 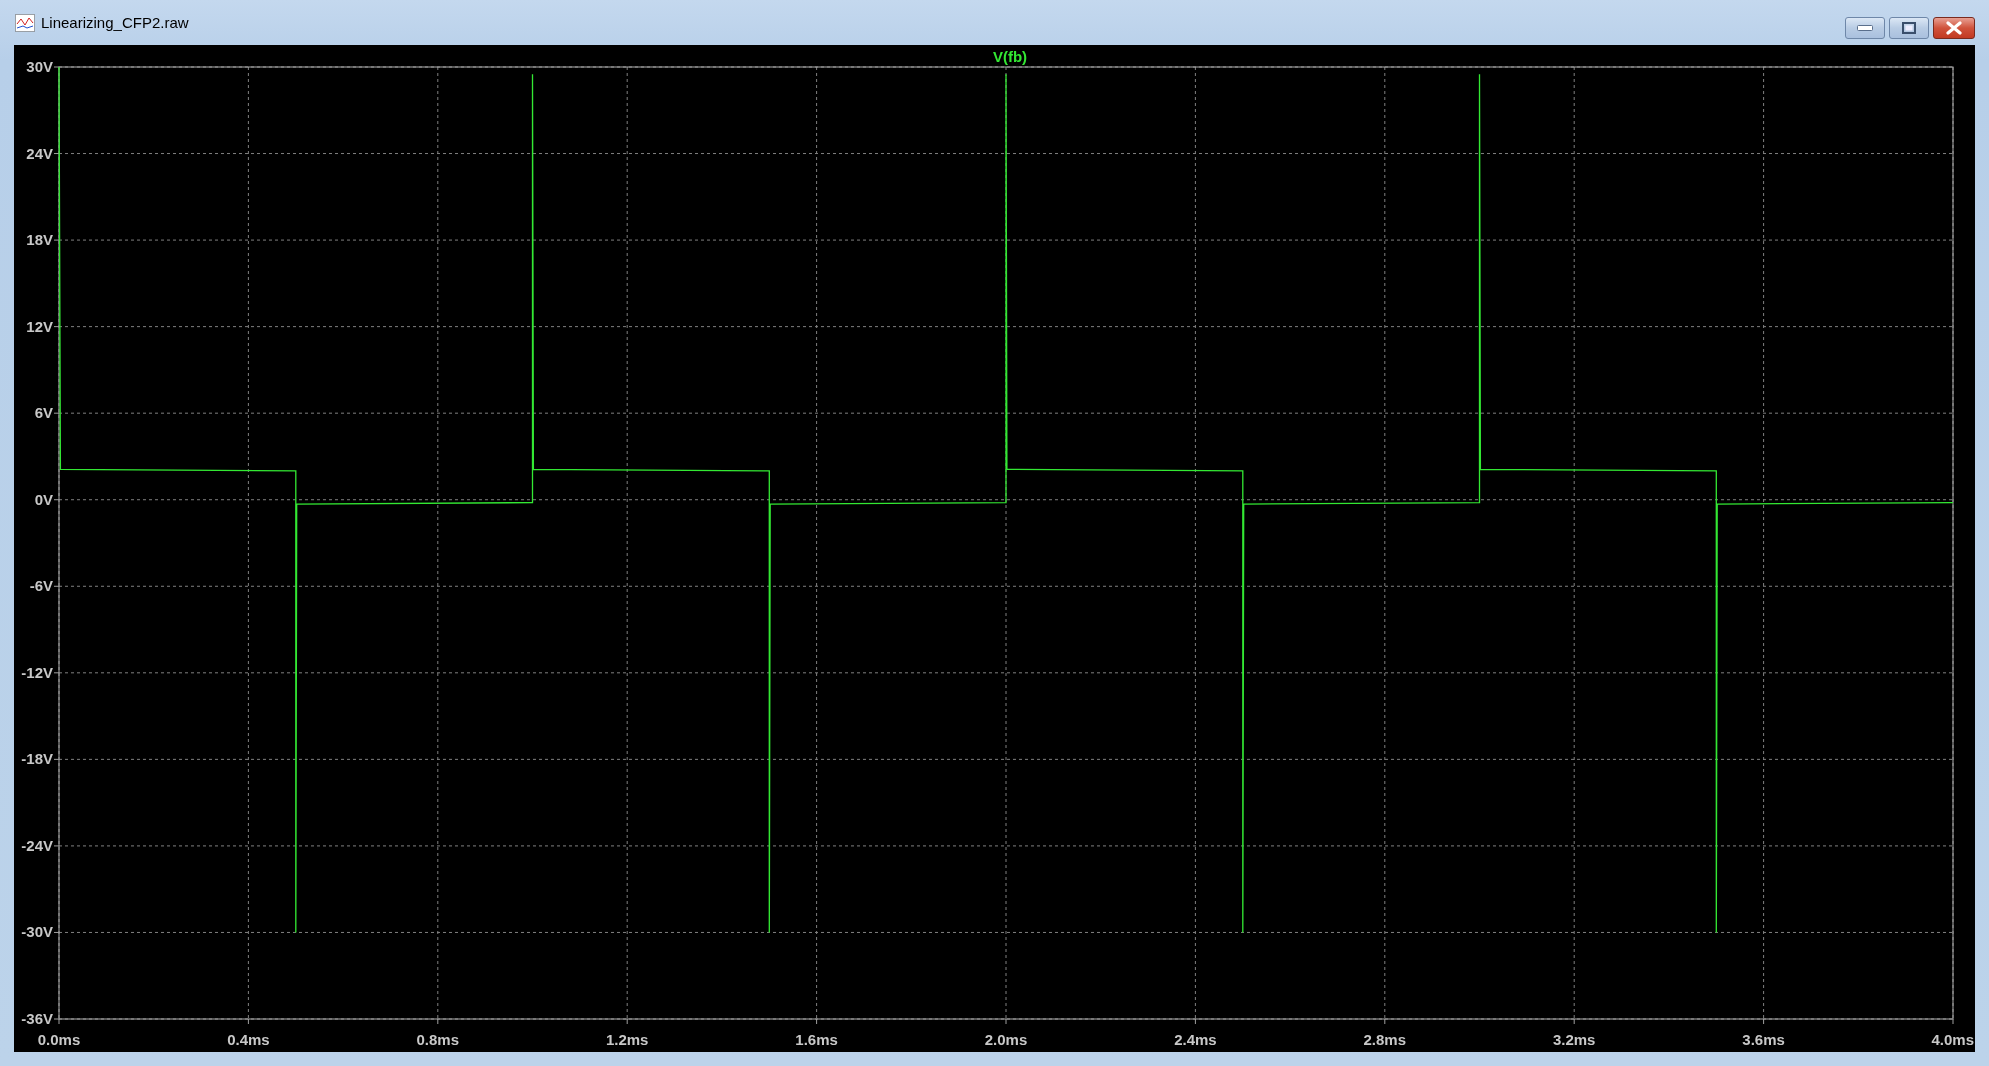 What do you see at coordinates (39, 326) in the screenshot?
I see `axis-tick-label: 12V` at bounding box center [39, 326].